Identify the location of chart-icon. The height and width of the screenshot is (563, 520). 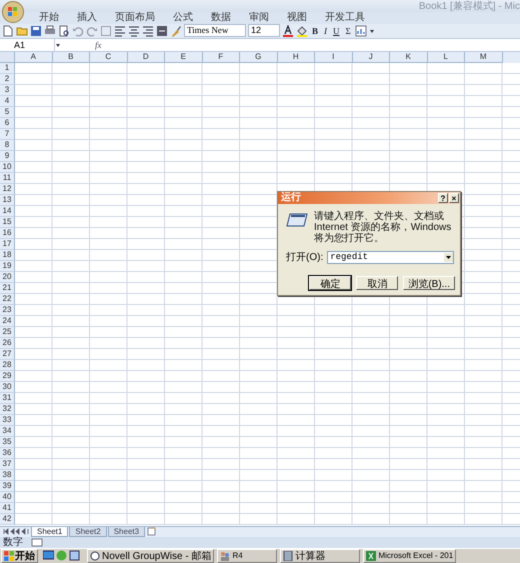
(360, 30).